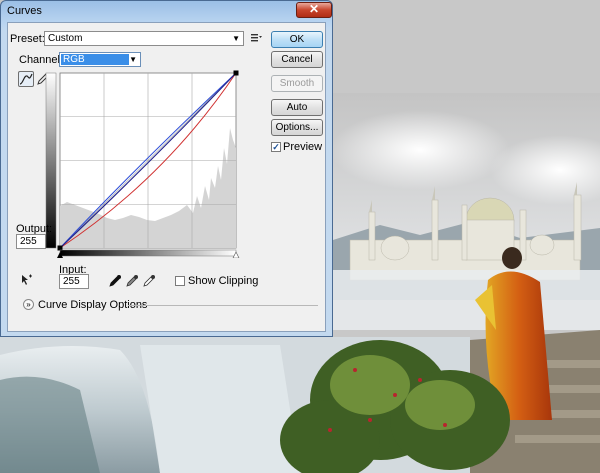  Describe the element at coordinates (26, 280) in the screenshot. I see `on-image-adjust-icon` at that location.